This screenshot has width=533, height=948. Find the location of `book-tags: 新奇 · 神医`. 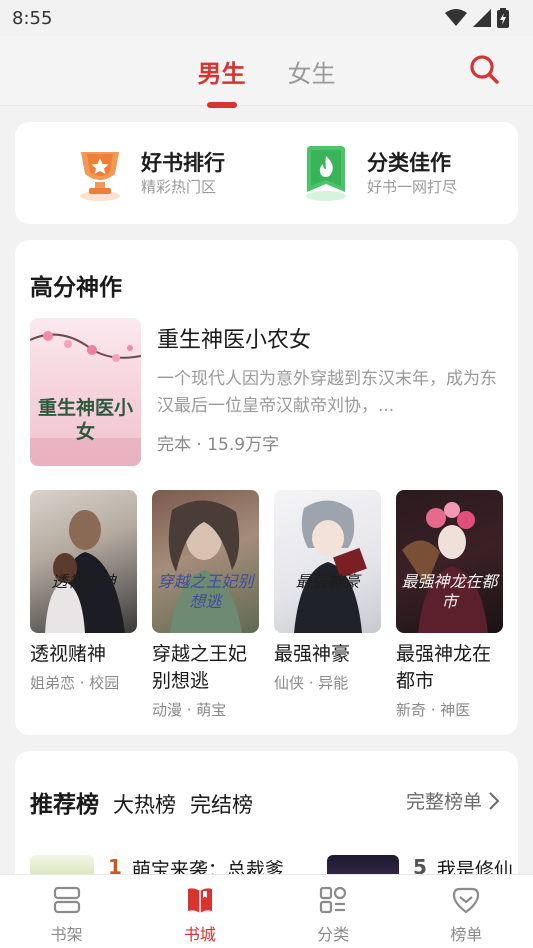

book-tags: 新奇 · 神医 is located at coordinates (433, 710).